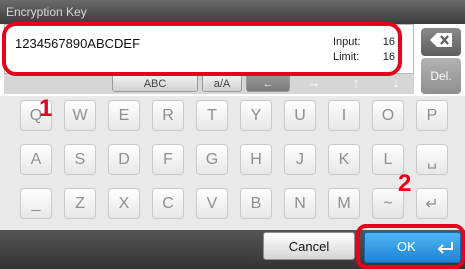 This screenshot has height=269, width=465. I want to click on key-d: D, so click(124, 159).